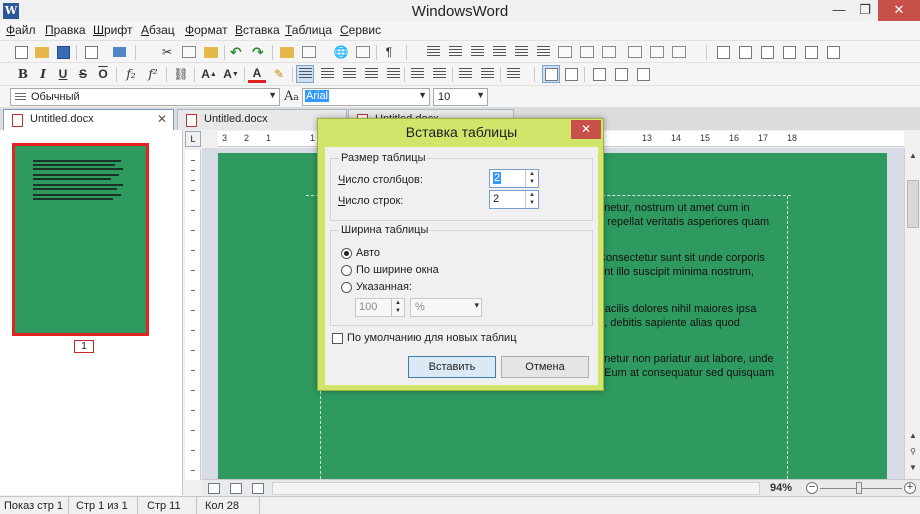 Image resolution: width=920 pixels, height=514 pixels. I want to click on font-size-dropdown: 10 ▼, so click(460, 97).